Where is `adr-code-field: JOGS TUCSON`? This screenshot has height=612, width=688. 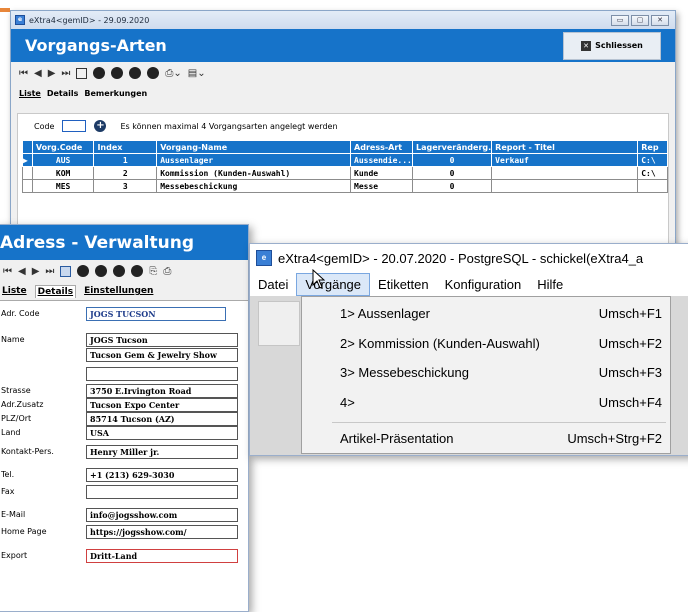
adr-code-field: JOGS TUCSON is located at coordinates (156, 314).